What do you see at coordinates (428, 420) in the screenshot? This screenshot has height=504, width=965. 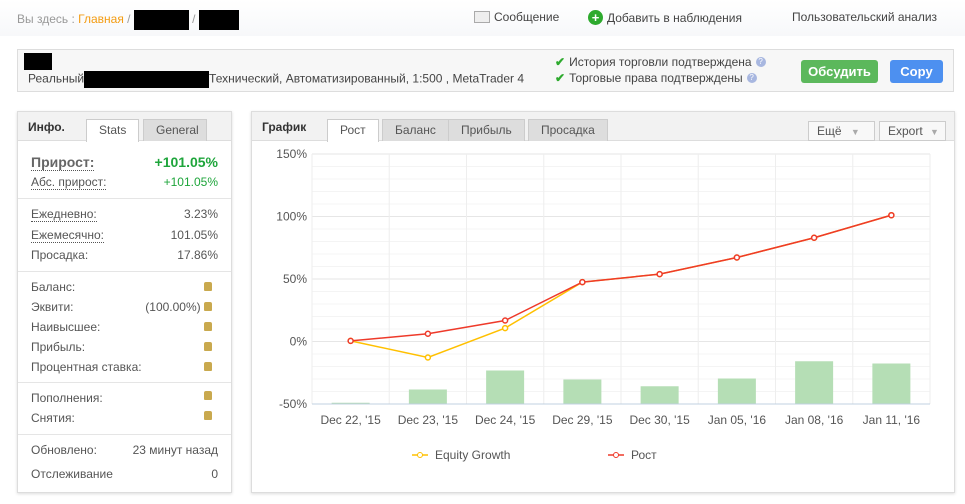 I see `x-tick-label: Dec 23, '15` at bounding box center [428, 420].